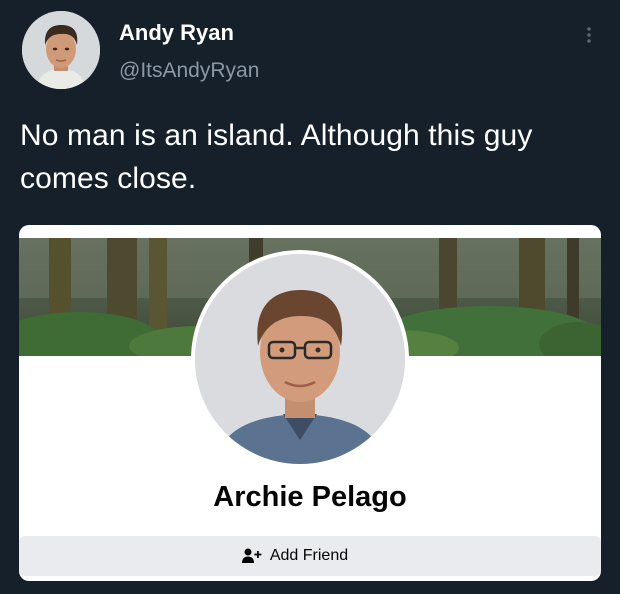 The width and height of the screenshot is (620, 594). Describe the element at coordinates (310, 497) in the screenshot. I see `profile-name: Archie Pelago` at that location.